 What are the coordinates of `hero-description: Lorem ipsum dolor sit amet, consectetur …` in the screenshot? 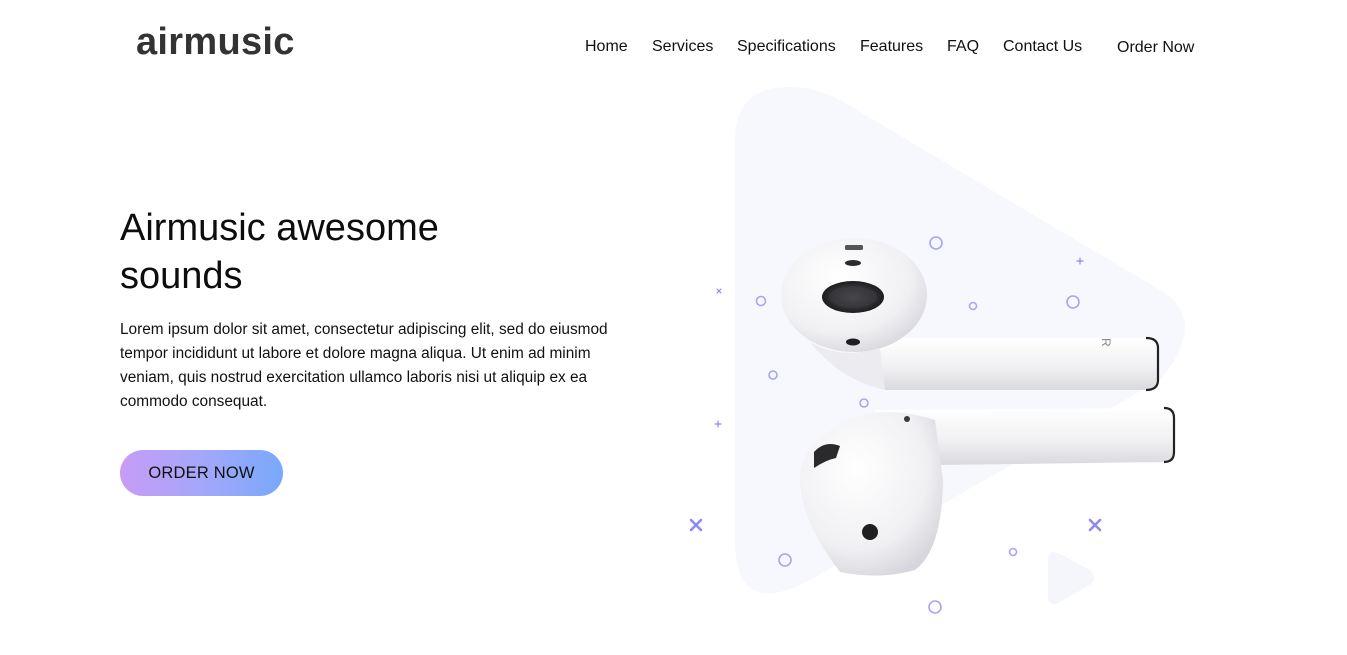 It's located at (364, 365).